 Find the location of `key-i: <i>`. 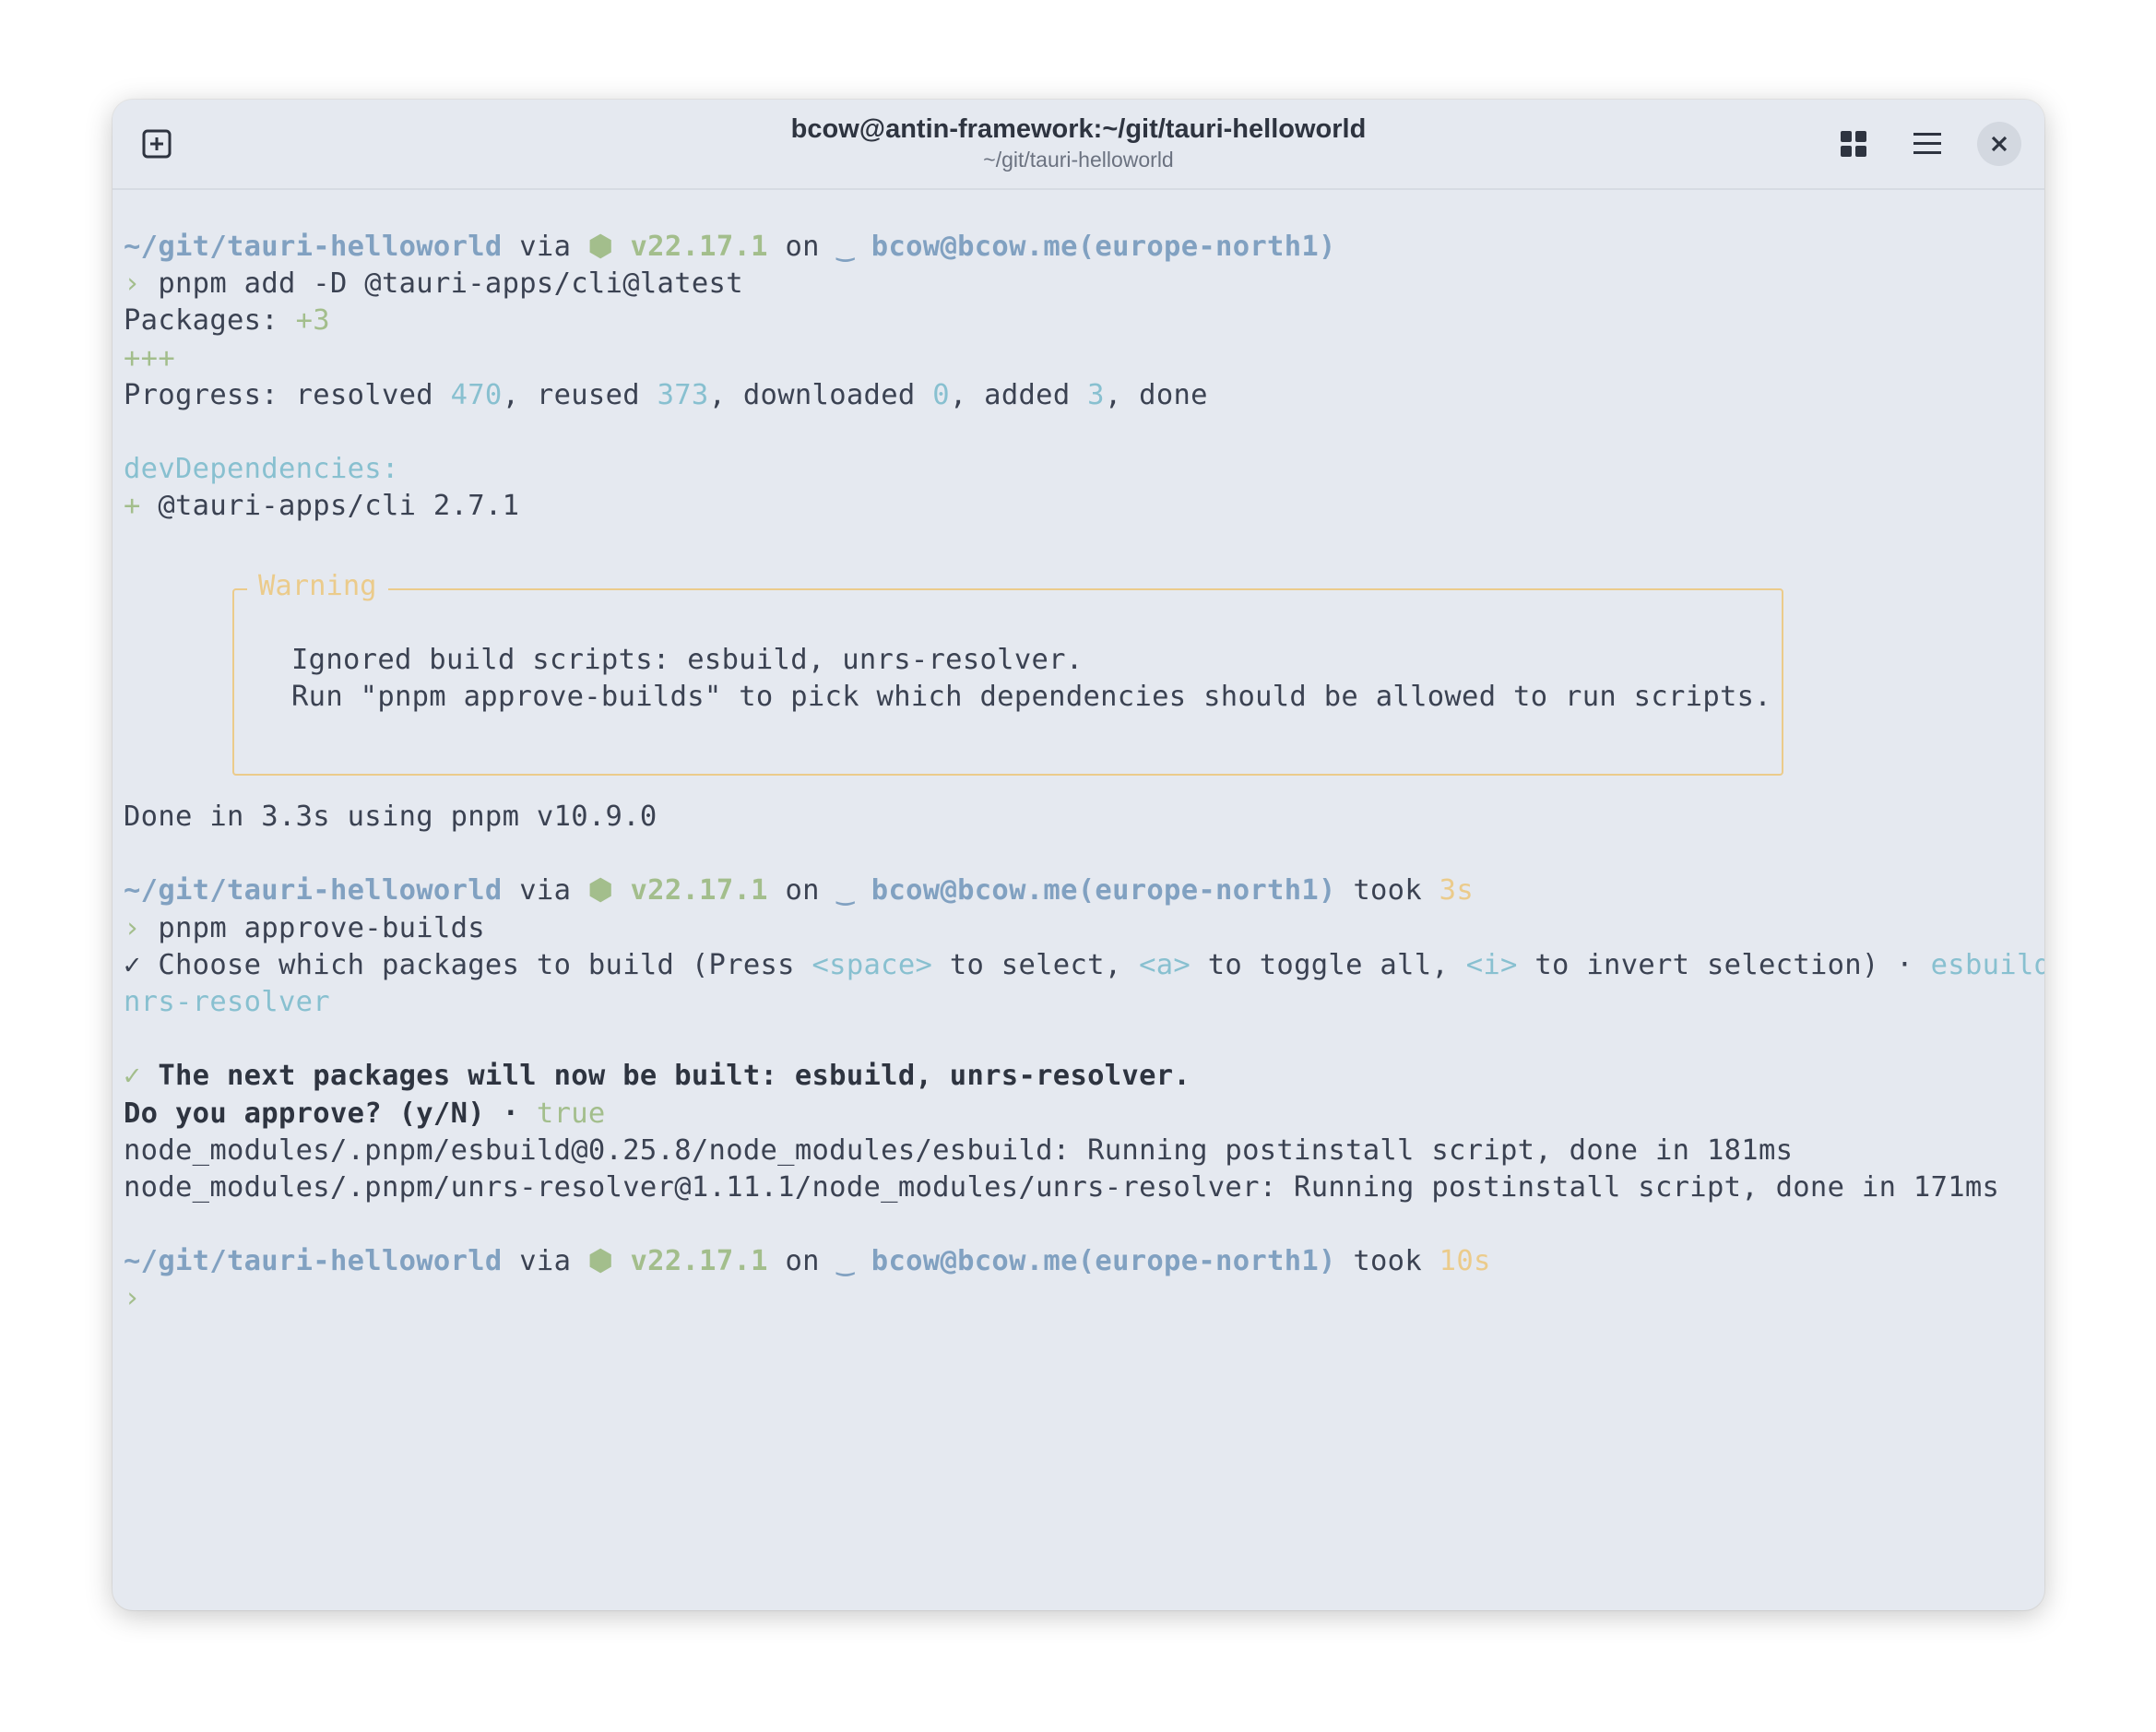

key-i: <i> is located at coordinates (1492, 964).